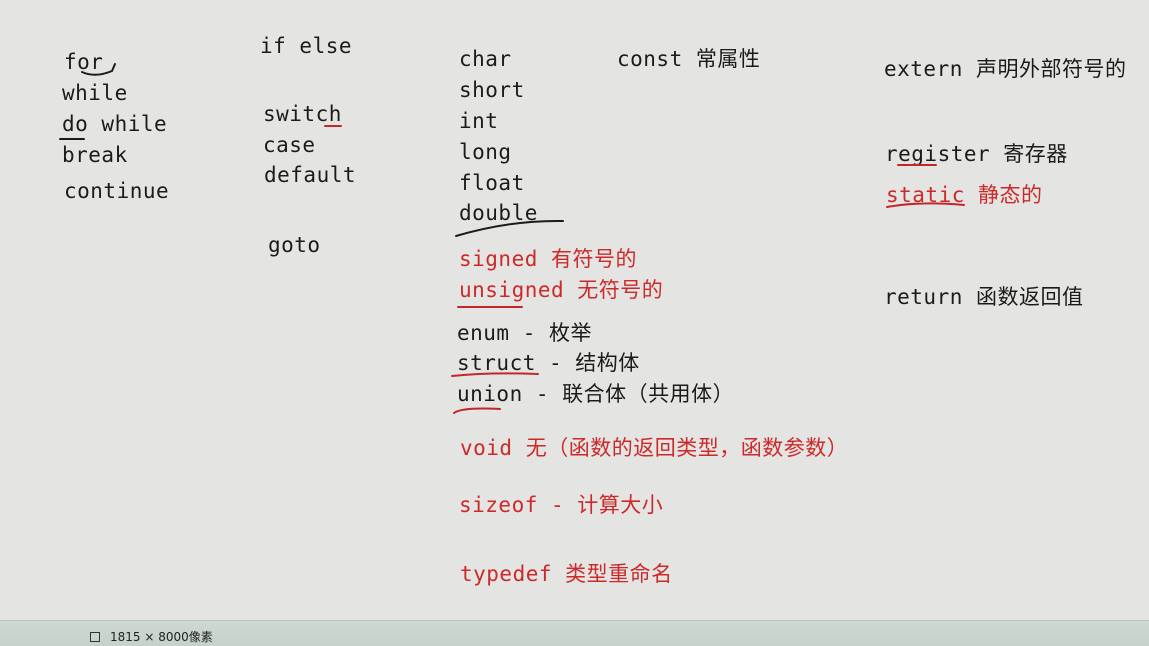  I want to click on keyword-enum: enum - 枚举, so click(525, 333).